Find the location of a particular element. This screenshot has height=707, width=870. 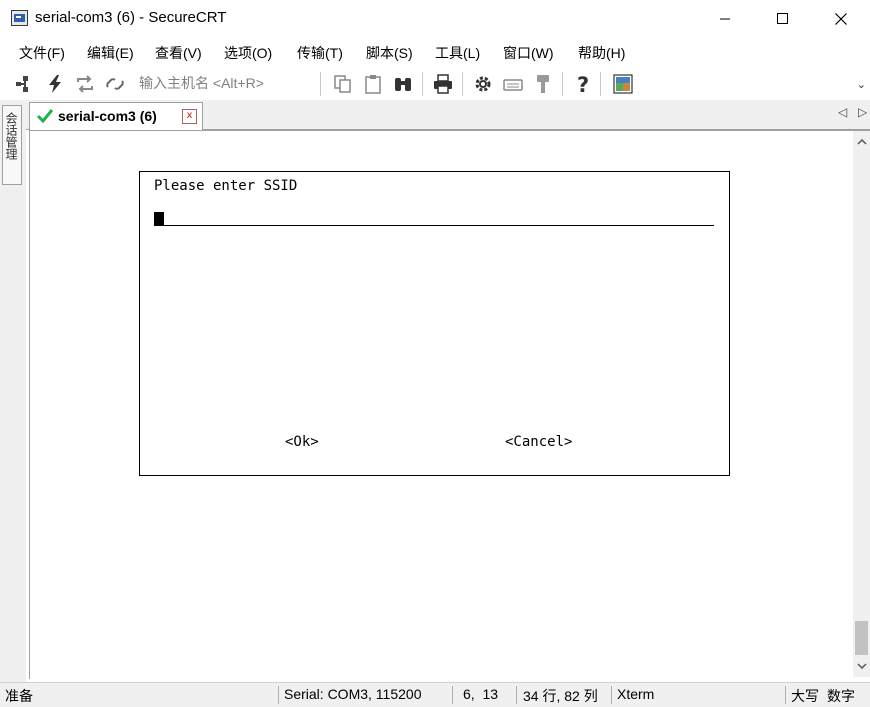

minimize-icon is located at coordinates (725, 19).